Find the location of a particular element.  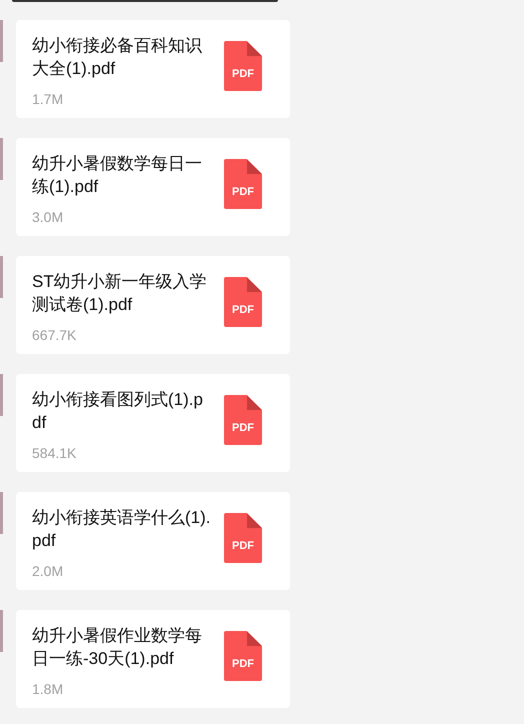

file-size: 3.0M is located at coordinates (48, 217).